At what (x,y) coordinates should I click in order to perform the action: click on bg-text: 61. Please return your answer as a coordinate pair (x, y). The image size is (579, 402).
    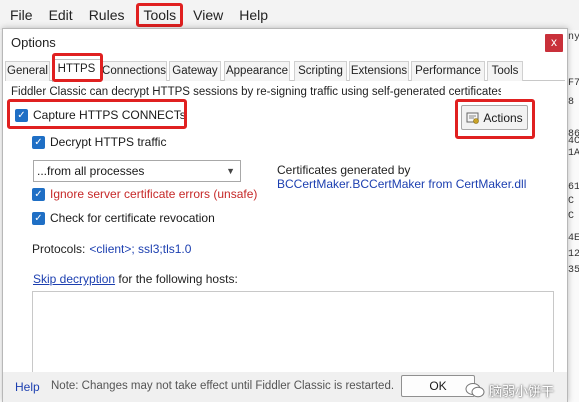
    Looking at the image, I should click on (573, 187).